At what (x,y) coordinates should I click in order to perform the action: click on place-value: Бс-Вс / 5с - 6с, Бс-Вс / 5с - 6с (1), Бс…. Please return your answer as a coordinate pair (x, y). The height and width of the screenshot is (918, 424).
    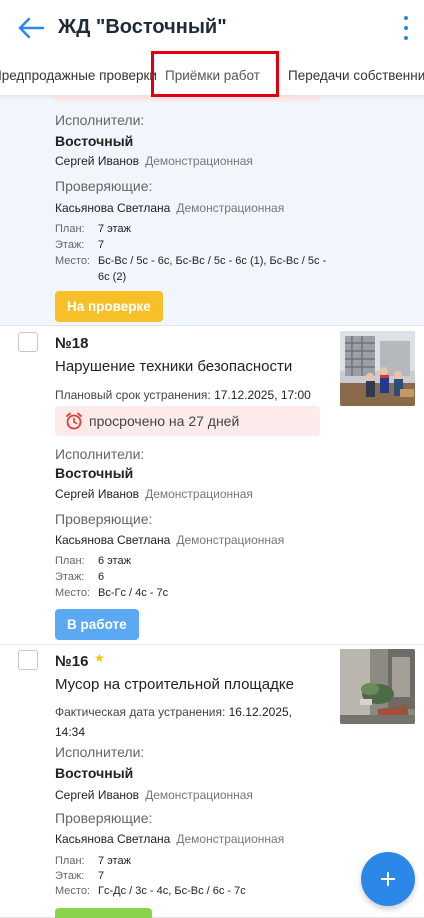
    Looking at the image, I should click on (212, 269).